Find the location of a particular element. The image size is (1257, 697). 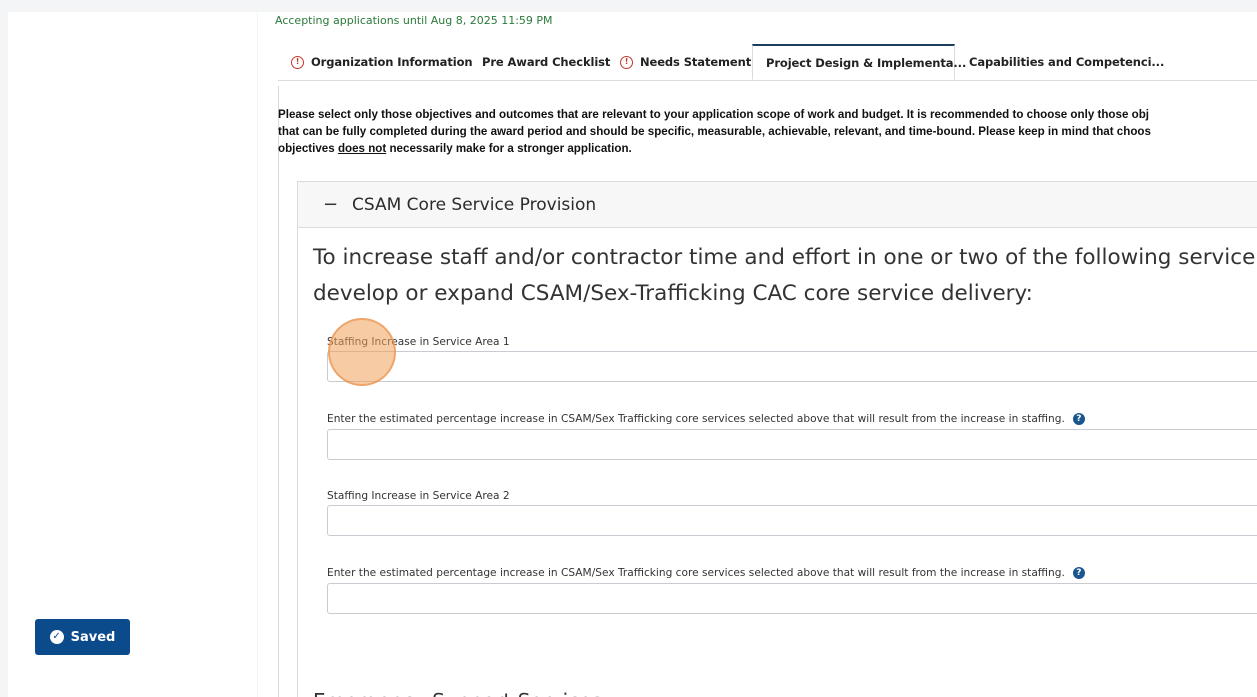

instructions-emphasis: does not is located at coordinates (362, 148).